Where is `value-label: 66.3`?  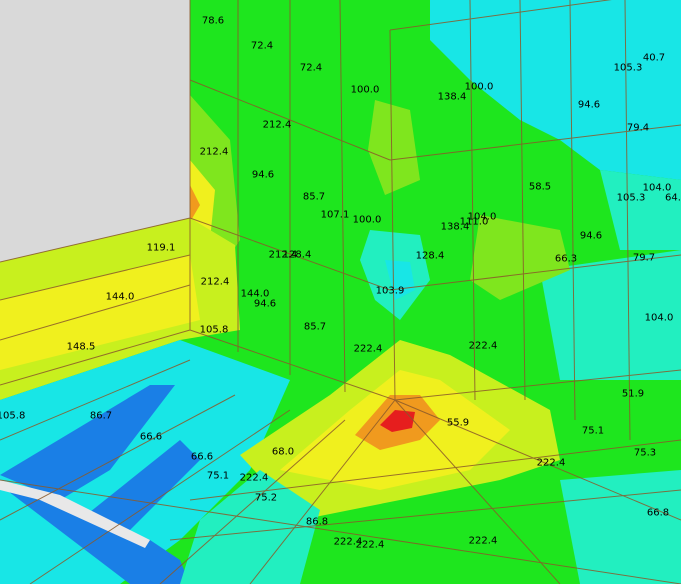
value-label: 66.3 is located at coordinates (566, 259).